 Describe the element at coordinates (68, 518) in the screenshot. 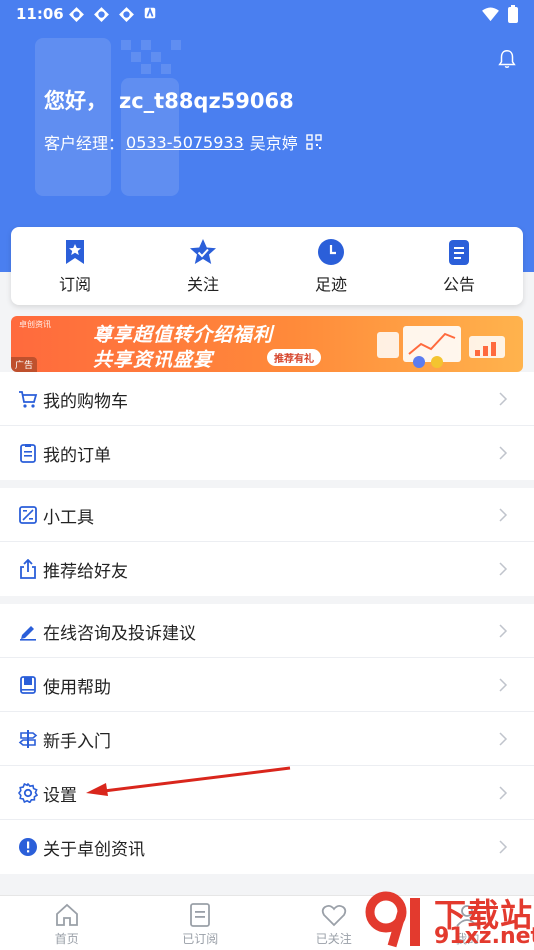

I see `menu-label: 小工具` at that location.